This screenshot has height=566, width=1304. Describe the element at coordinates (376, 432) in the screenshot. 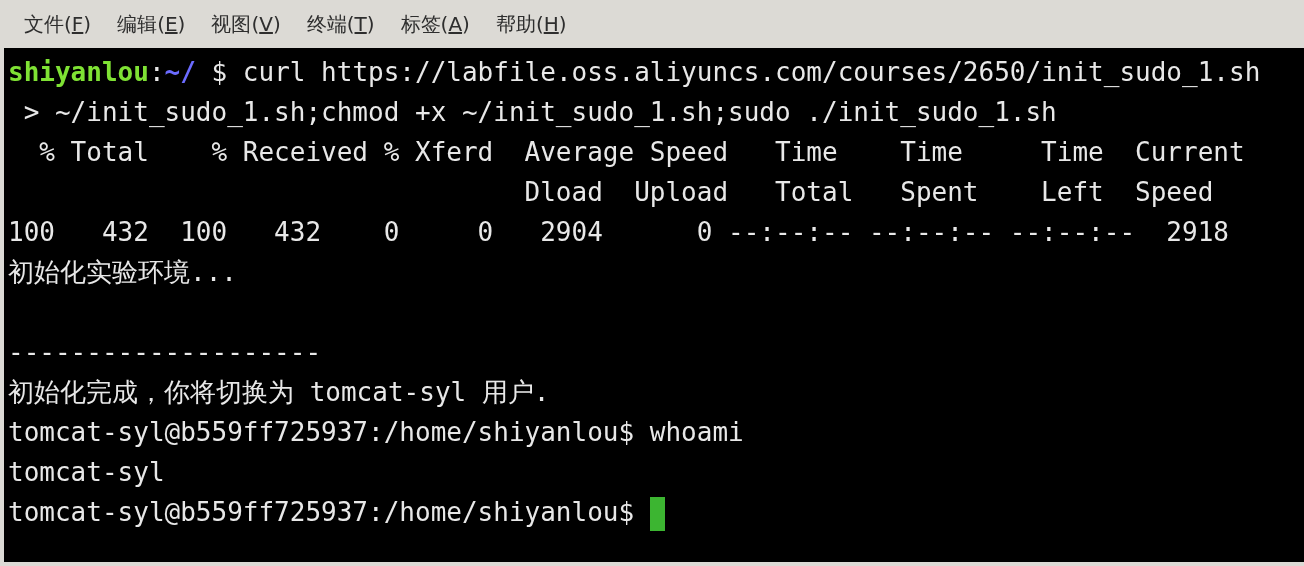

I see `terminal-line: tomcat-syl@b559ff725937:/home/shiyanlou$ whoami` at that location.